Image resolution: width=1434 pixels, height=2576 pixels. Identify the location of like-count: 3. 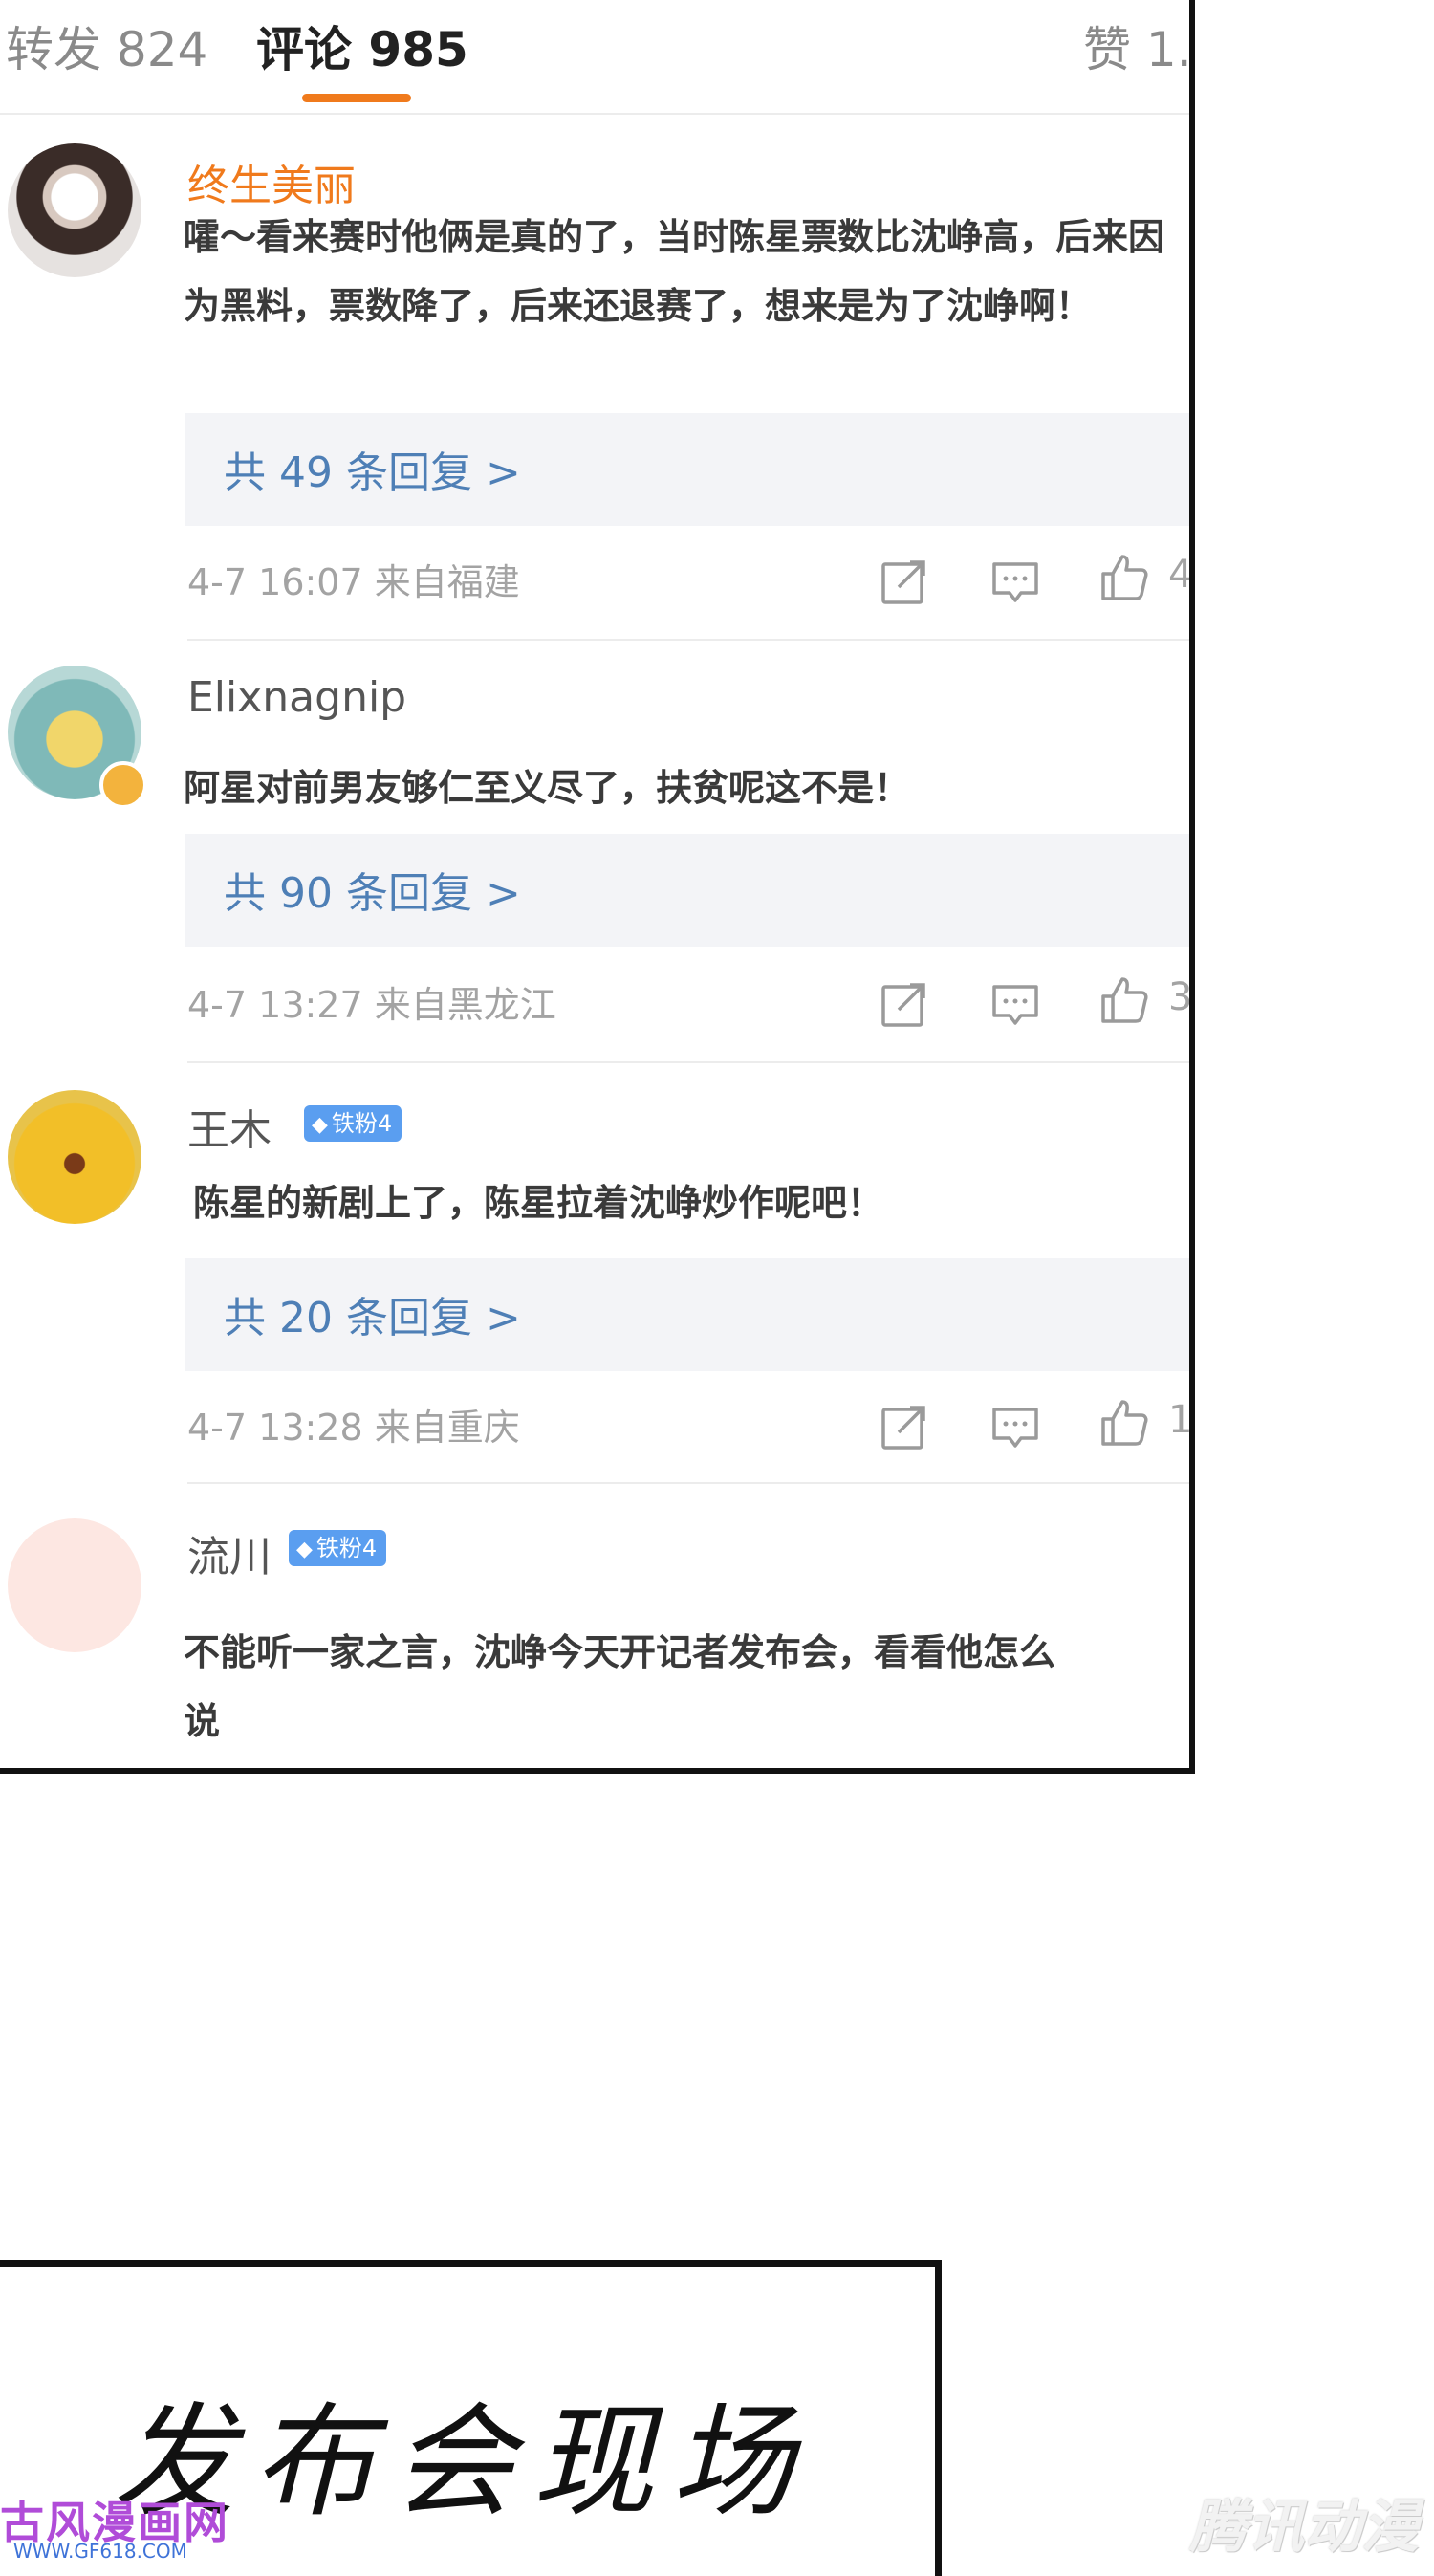
(1180, 997).